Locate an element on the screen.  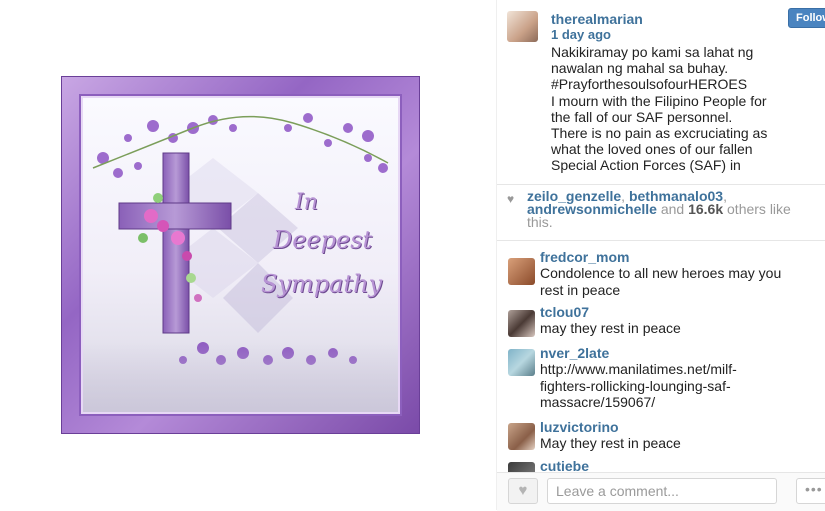
comment-line: http://www.manilatimes.net/milf- is located at coordinates (681, 369).